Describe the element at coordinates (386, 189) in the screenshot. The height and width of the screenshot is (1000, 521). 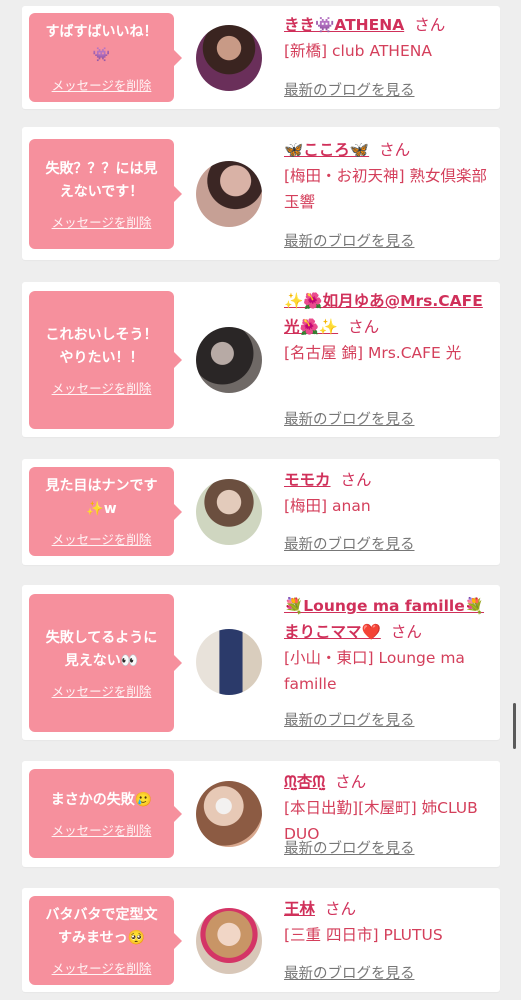
I see `shop-name: [梅田・お初天神] 熟女倶楽部 玉響` at that location.